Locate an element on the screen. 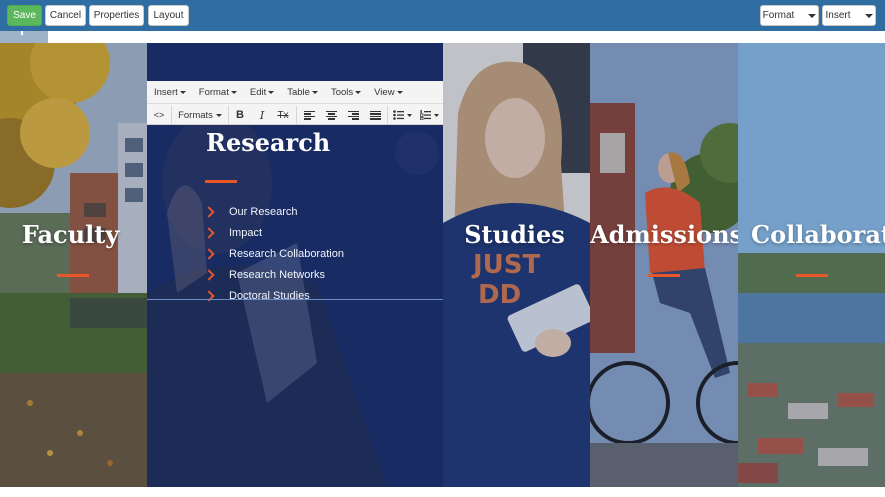 The image size is (885, 497). research-link: Research Networks is located at coordinates (273, 274).